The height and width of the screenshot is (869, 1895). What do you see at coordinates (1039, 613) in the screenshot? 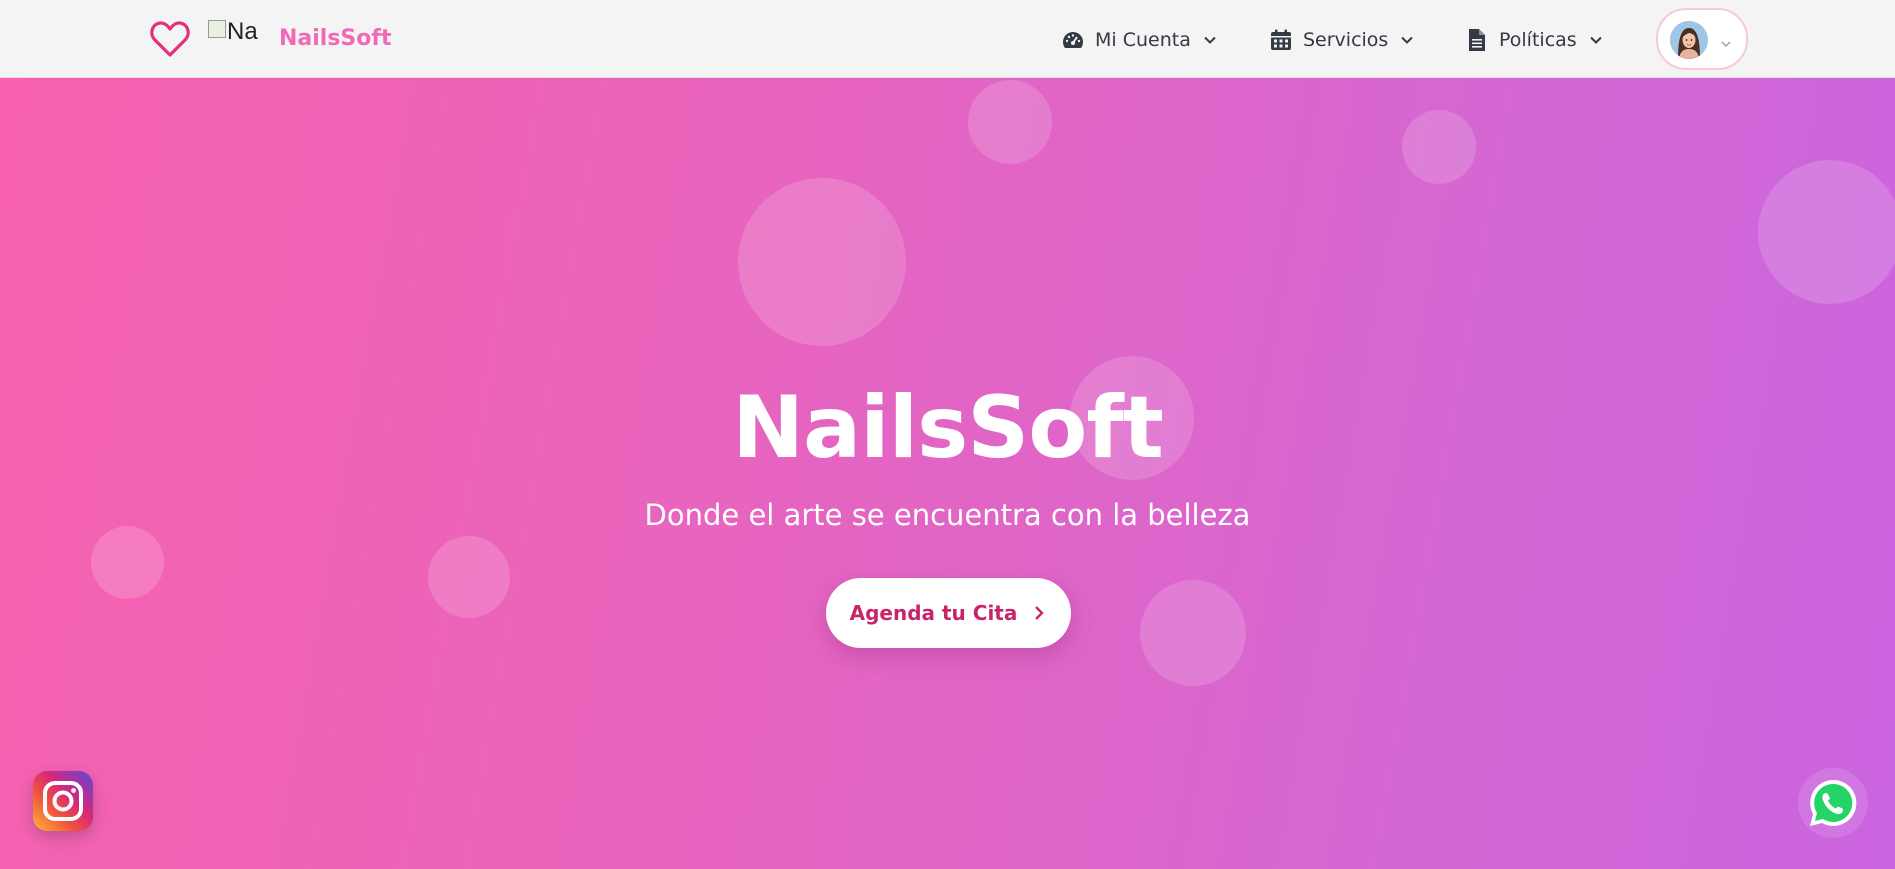
I see `chevron-right-icon` at bounding box center [1039, 613].